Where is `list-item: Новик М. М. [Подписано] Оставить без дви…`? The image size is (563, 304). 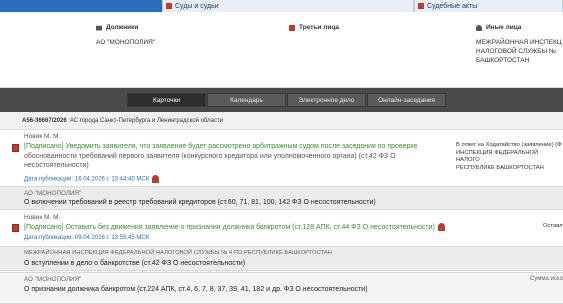 list-item: Новик М. М. [Подписано] Оставить без дви… is located at coordinates (281, 228).